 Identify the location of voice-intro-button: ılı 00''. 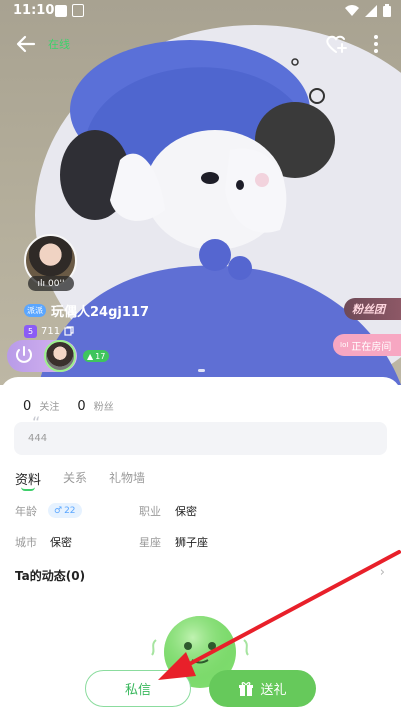
(51, 283).